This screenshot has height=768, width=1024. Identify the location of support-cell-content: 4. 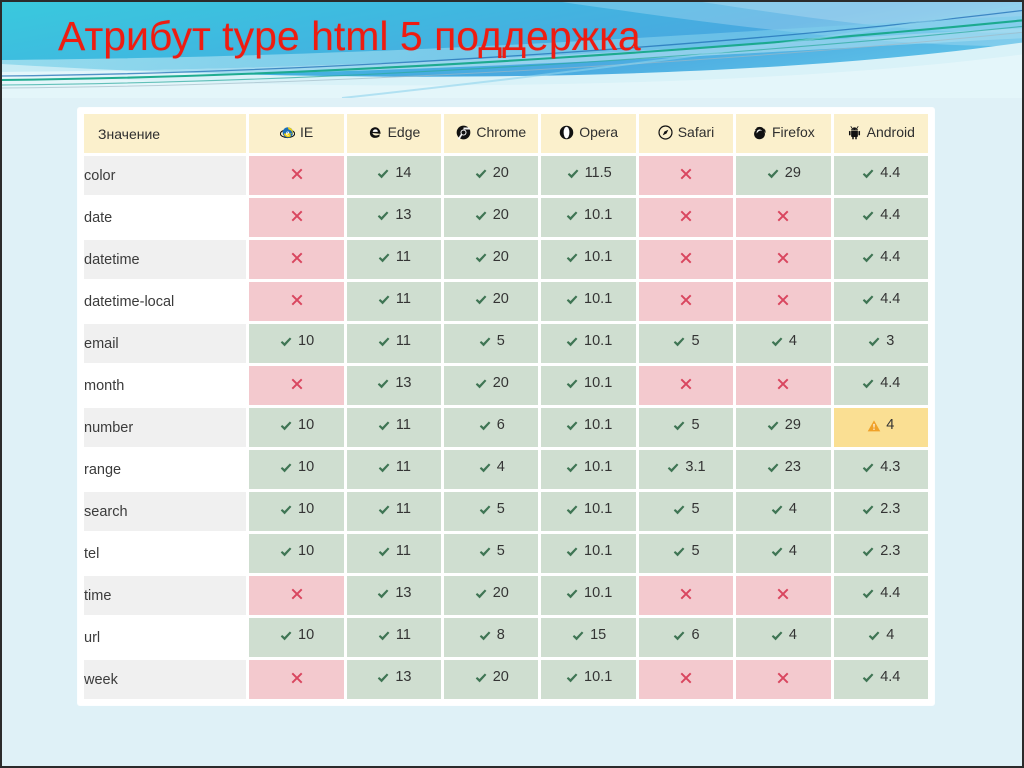
(783, 341).